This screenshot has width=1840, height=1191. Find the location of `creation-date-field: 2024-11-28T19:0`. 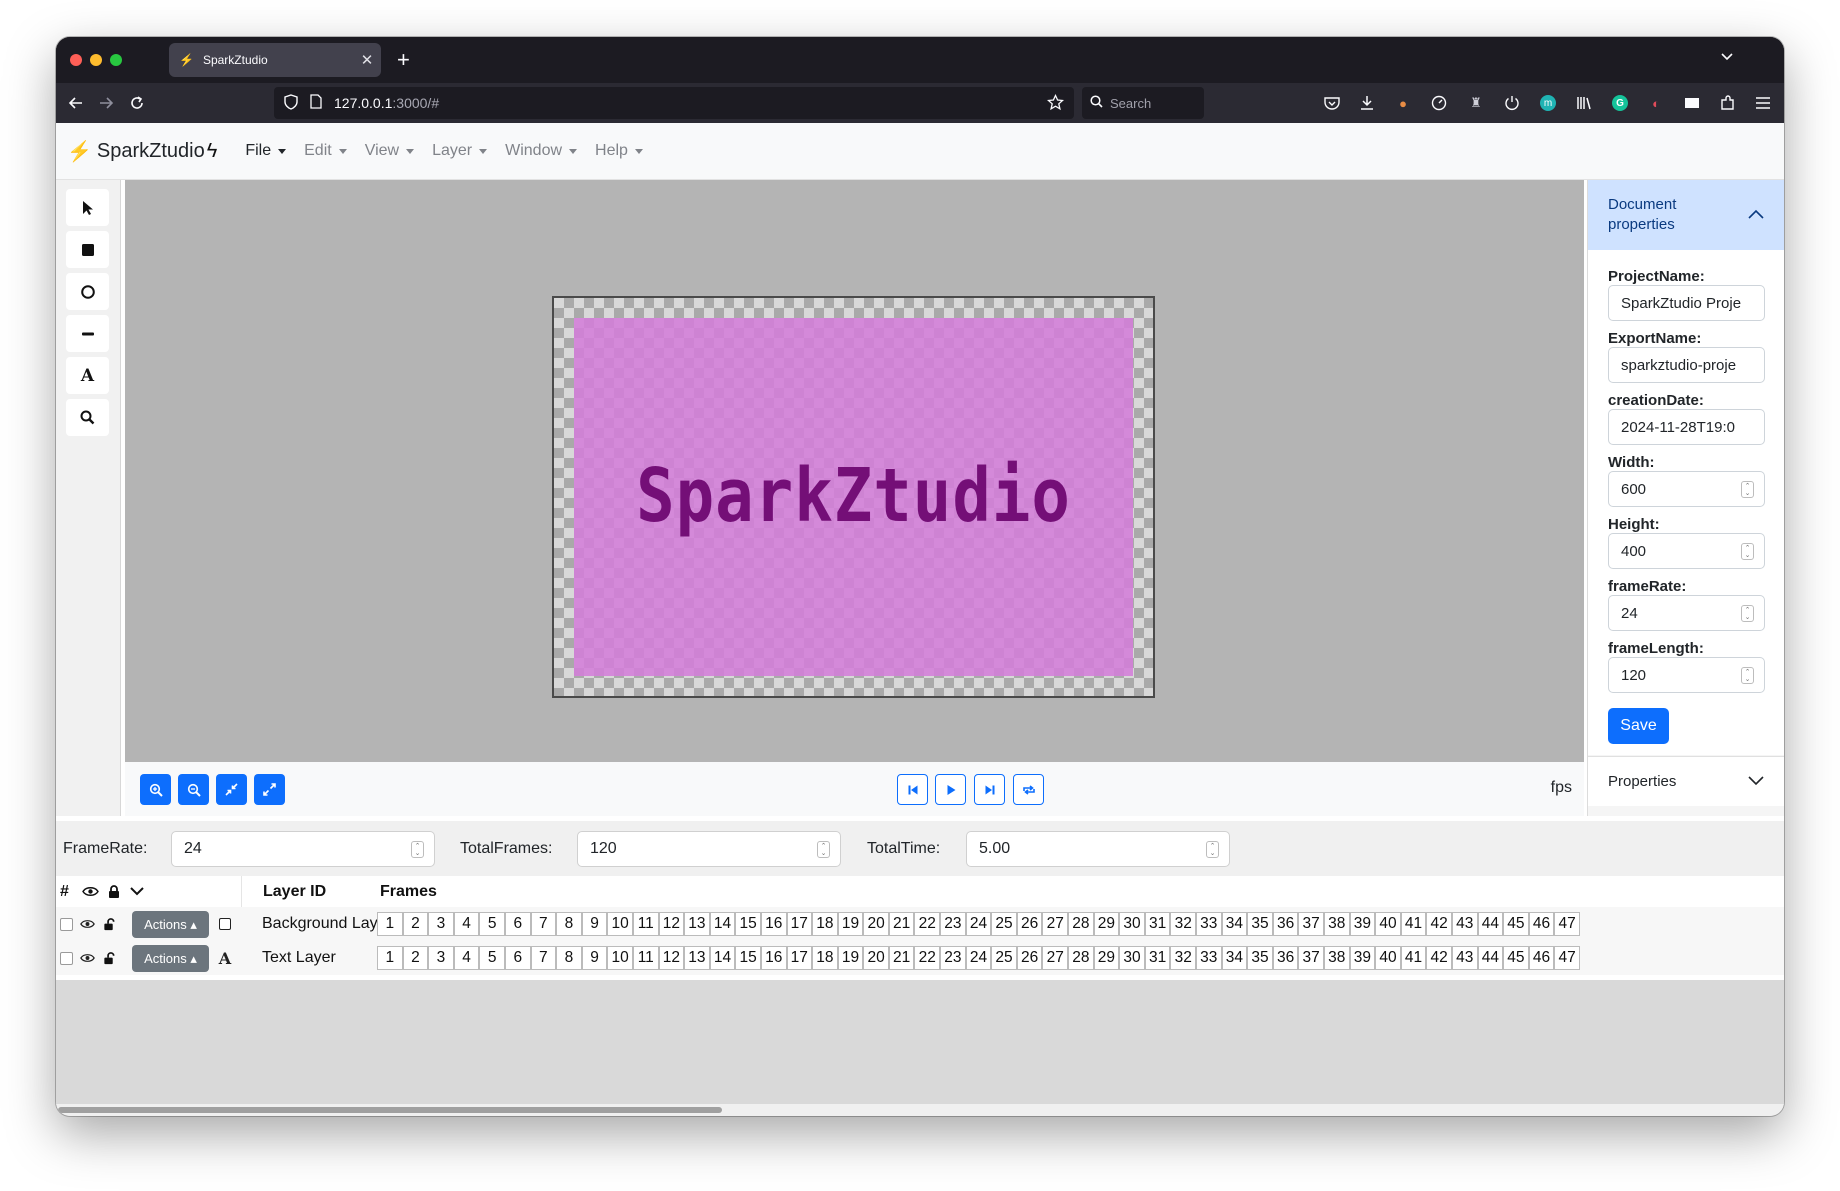

creation-date-field: 2024-11-28T19:0 is located at coordinates (1686, 427).